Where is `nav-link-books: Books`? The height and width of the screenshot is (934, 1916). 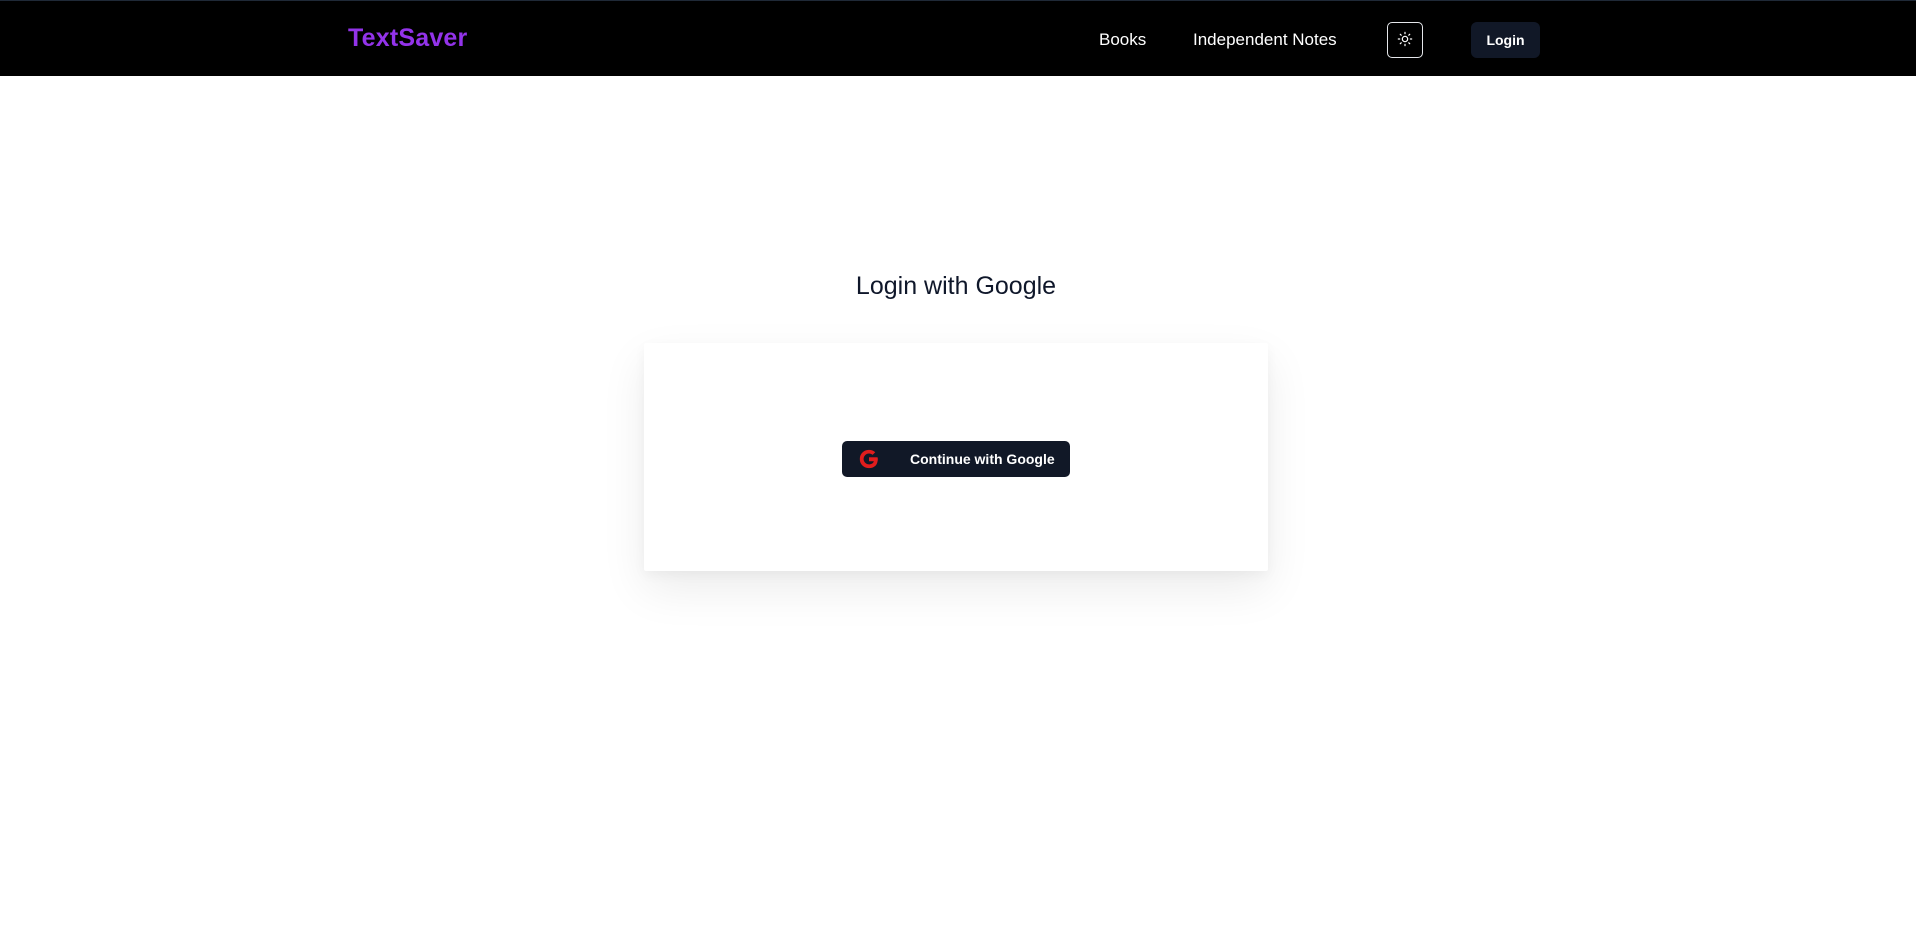
nav-link-books: Books is located at coordinates (1122, 40).